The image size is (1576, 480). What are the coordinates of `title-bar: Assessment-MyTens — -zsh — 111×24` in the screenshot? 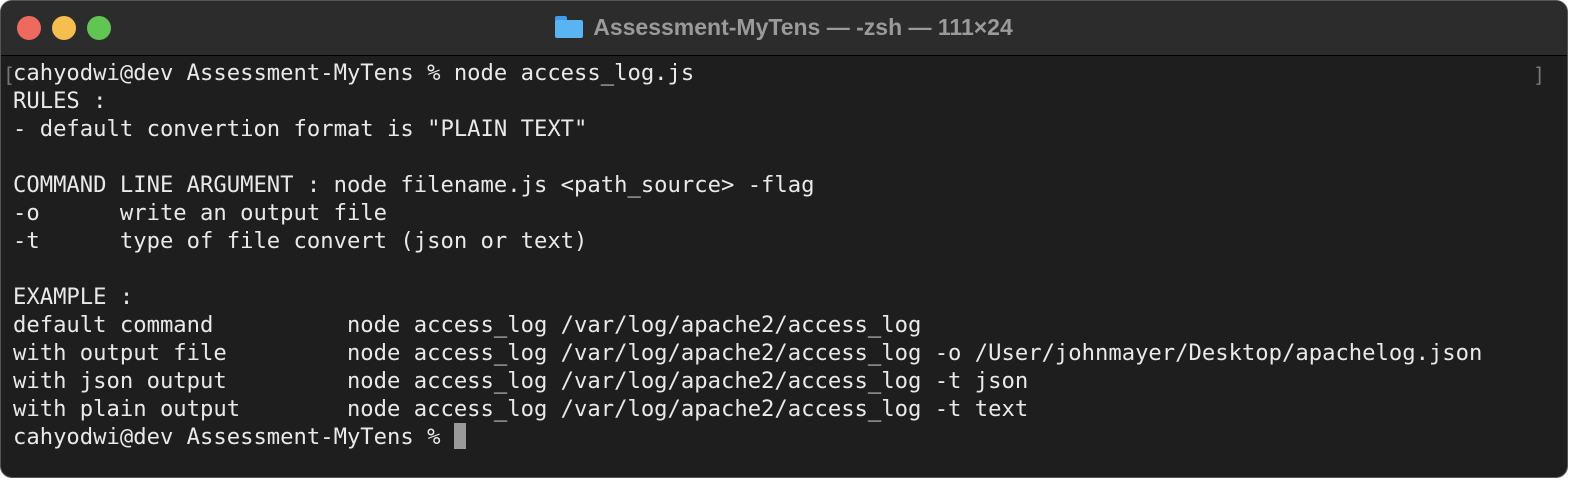 It's located at (784, 28).